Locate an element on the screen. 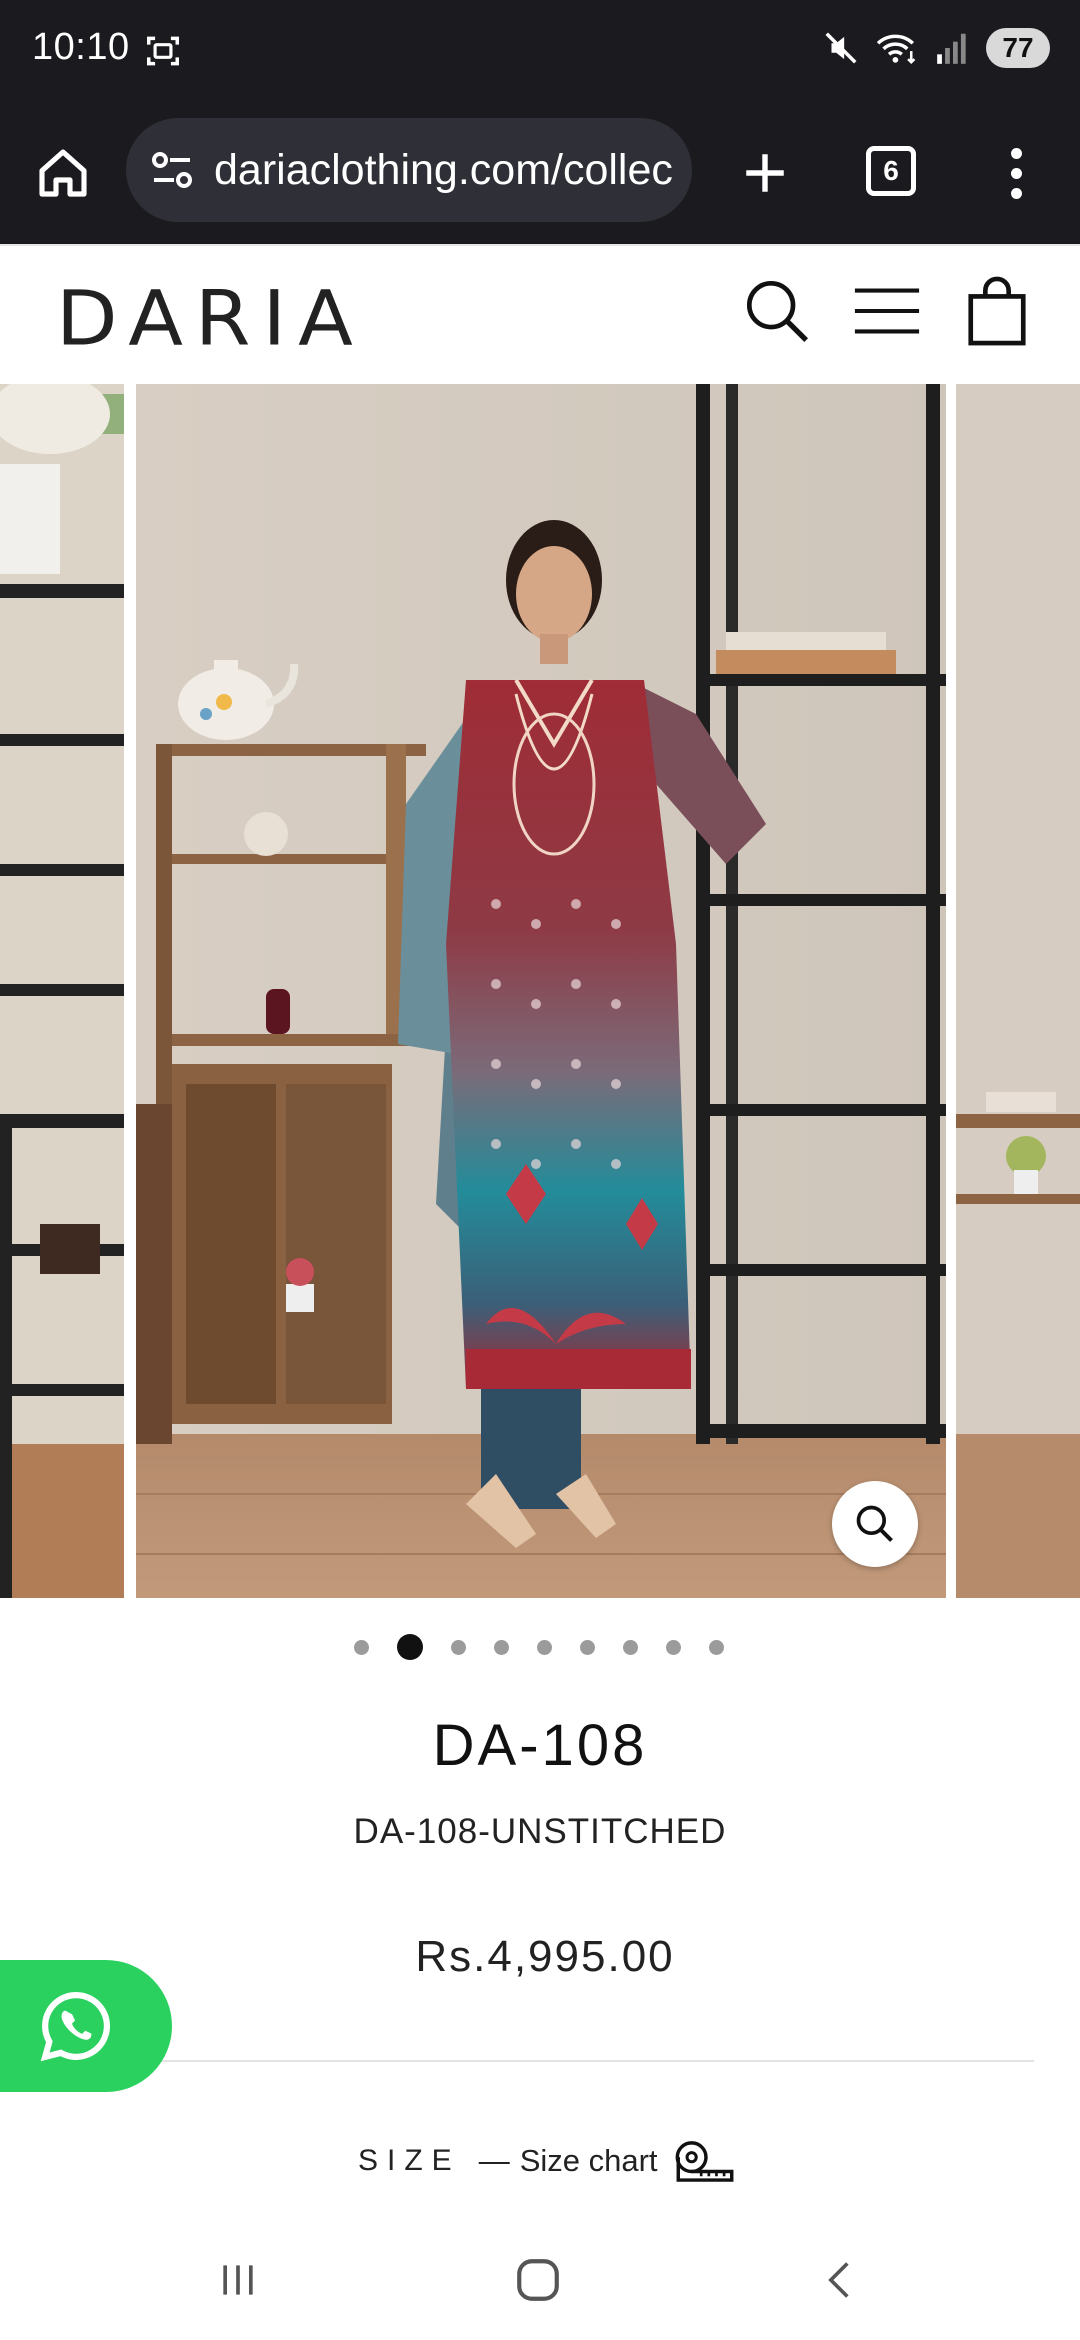  site-header: DARIA is located at coordinates (540, 313).